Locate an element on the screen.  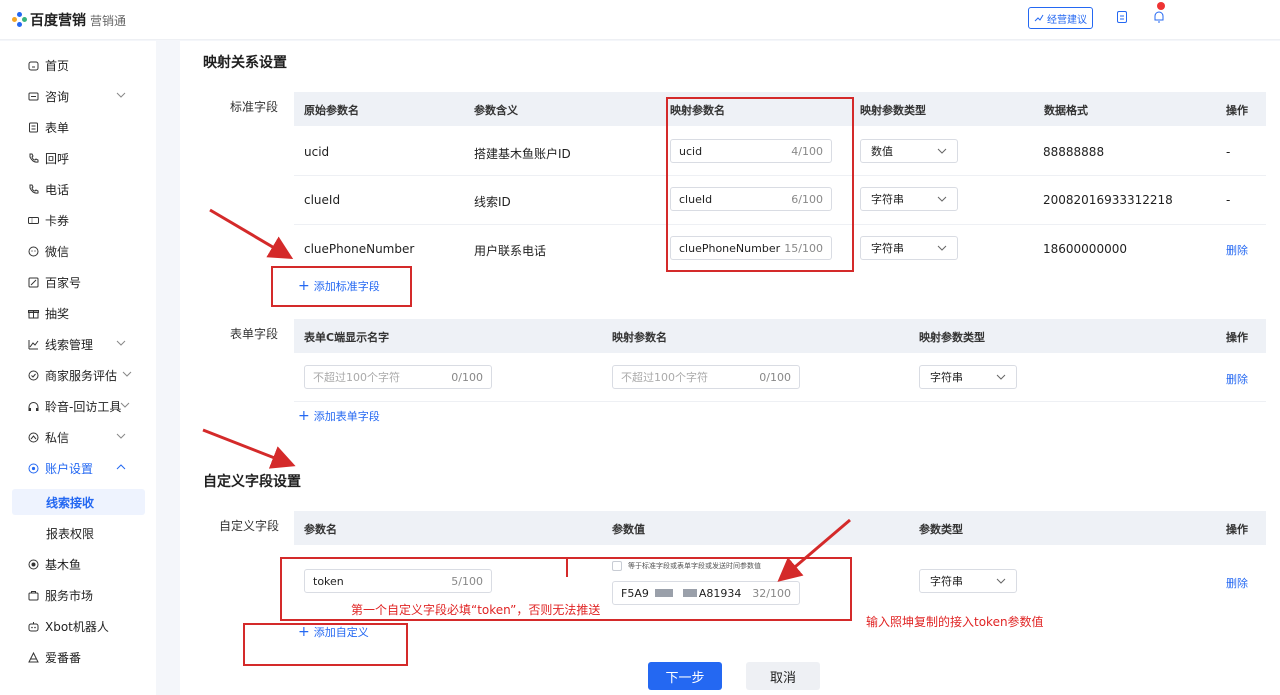
cancel-button: 取消 is located at coordinates (783, 676).